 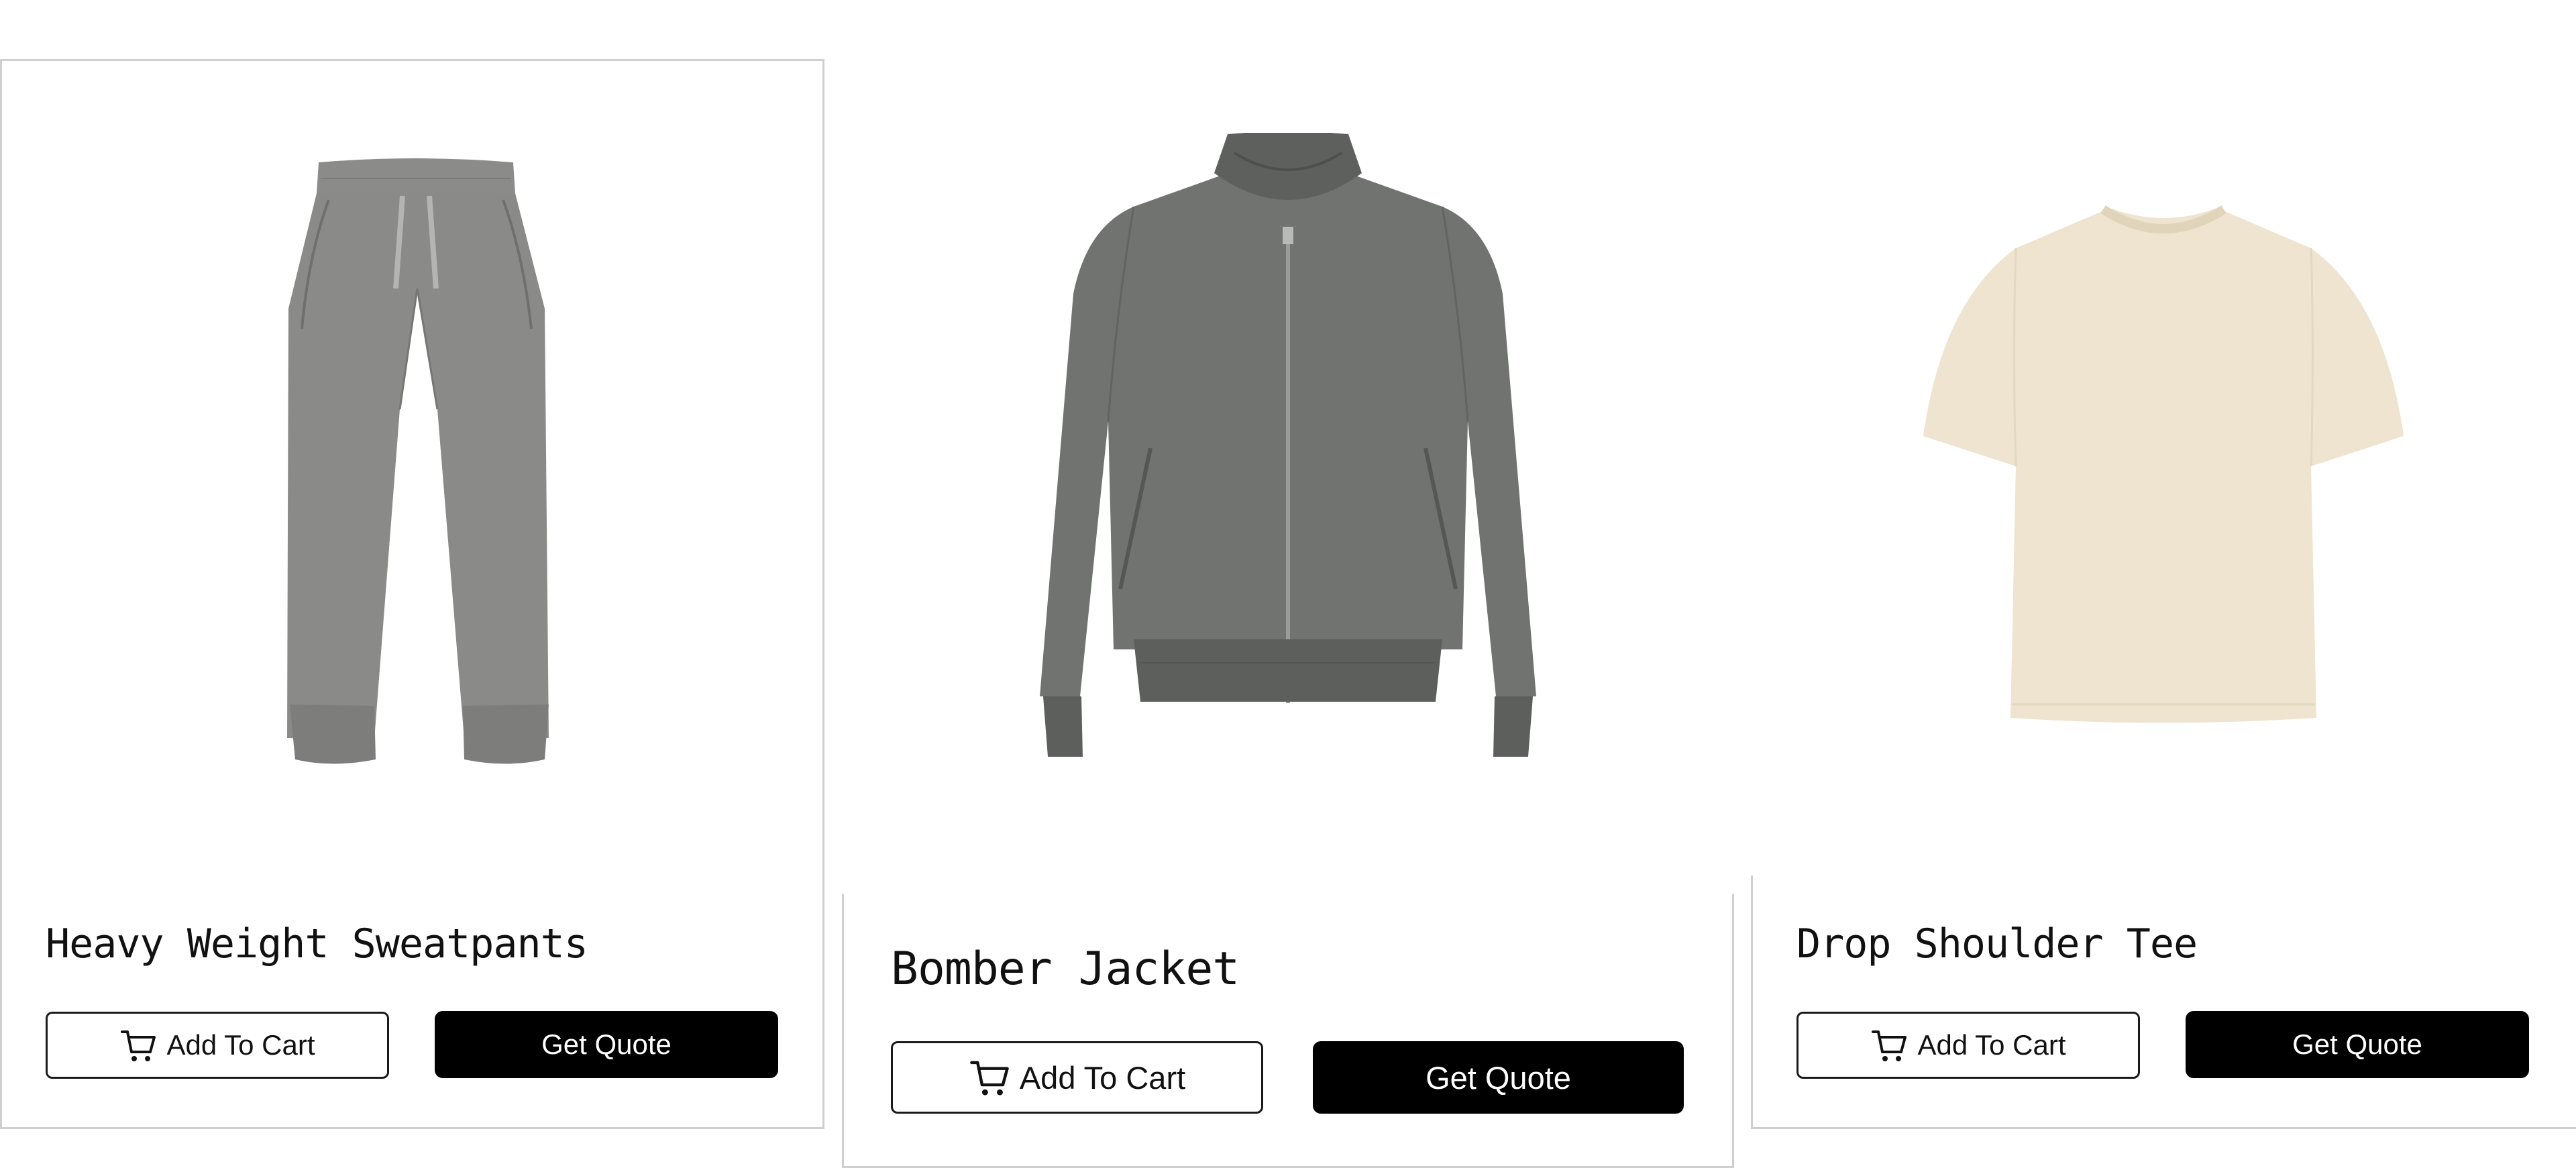 What do you see at coordinates (1065, 969) in the screenshot?
I see `product-title: Bomber Jacket` at bounding box center [1065, 969].